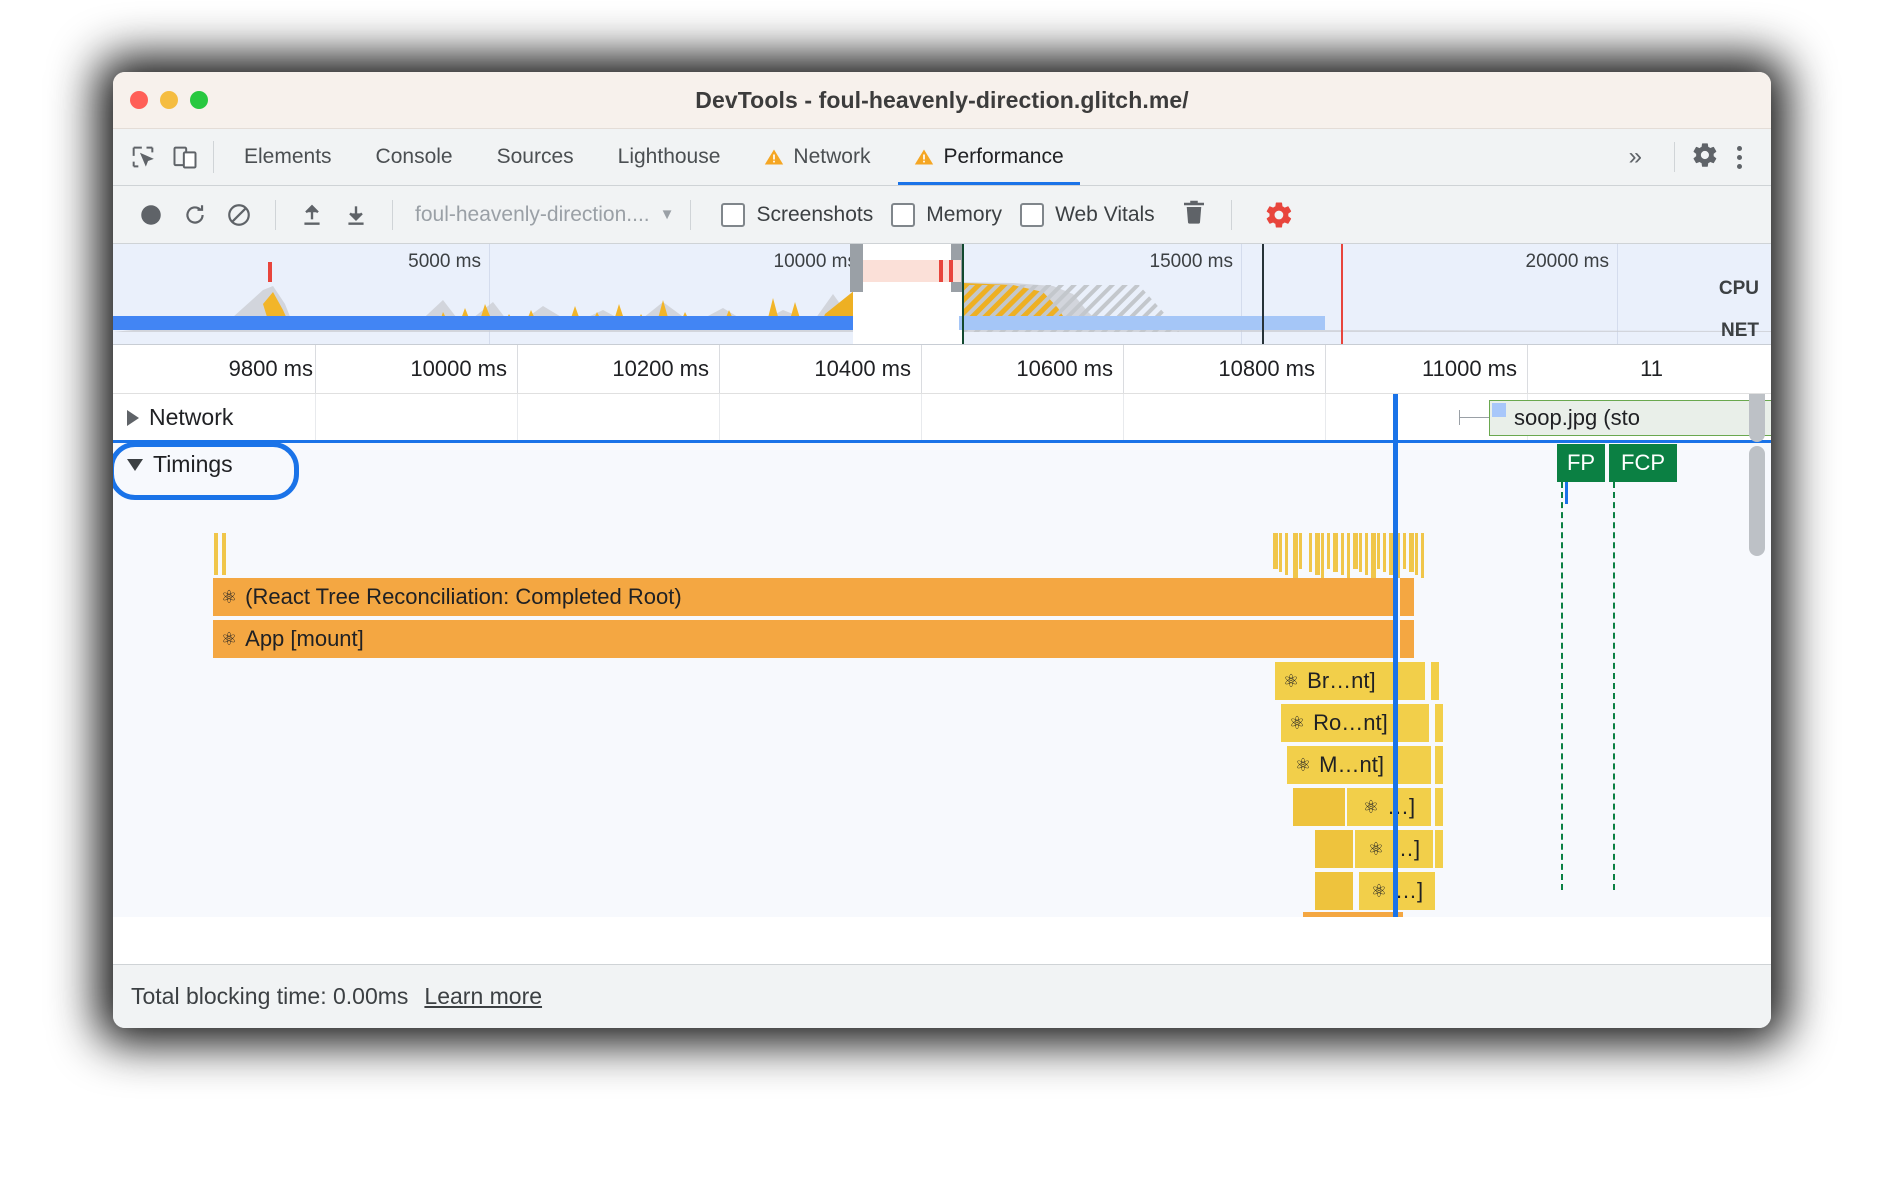 Image resolution: width=1884 pixels, height=1178 pixels. Describe the element at coordinates (1643, 463) in the screenshot. I see `fcp-marker: FCP` at that location.